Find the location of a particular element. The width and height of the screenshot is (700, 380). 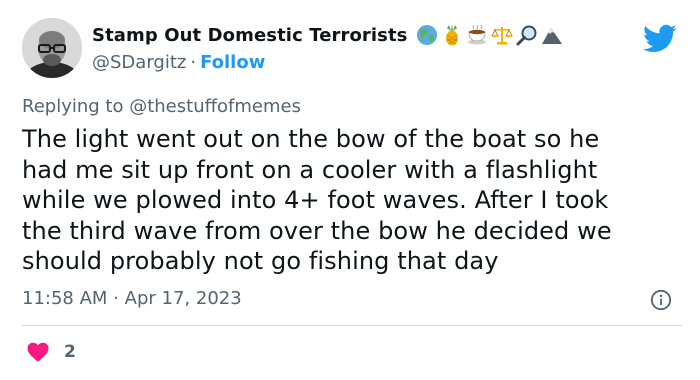

pineapple-emoji-icon is located at coordinates (451, 35).